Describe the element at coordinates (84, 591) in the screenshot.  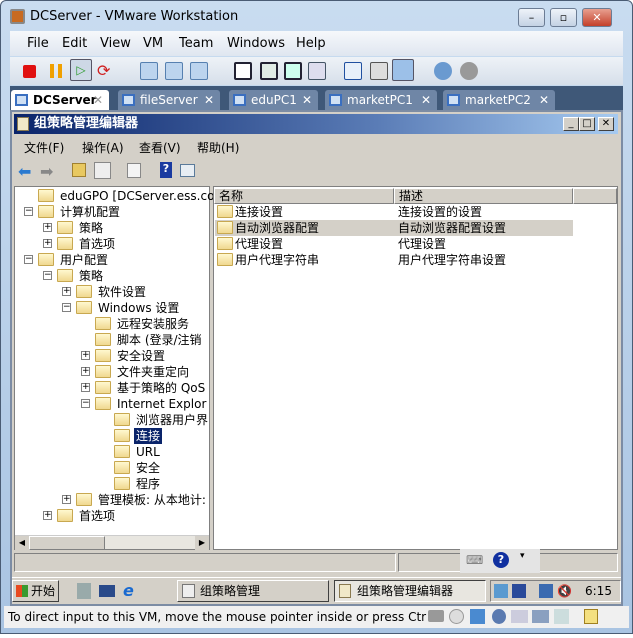
I see `server-manager-icon` at that location.